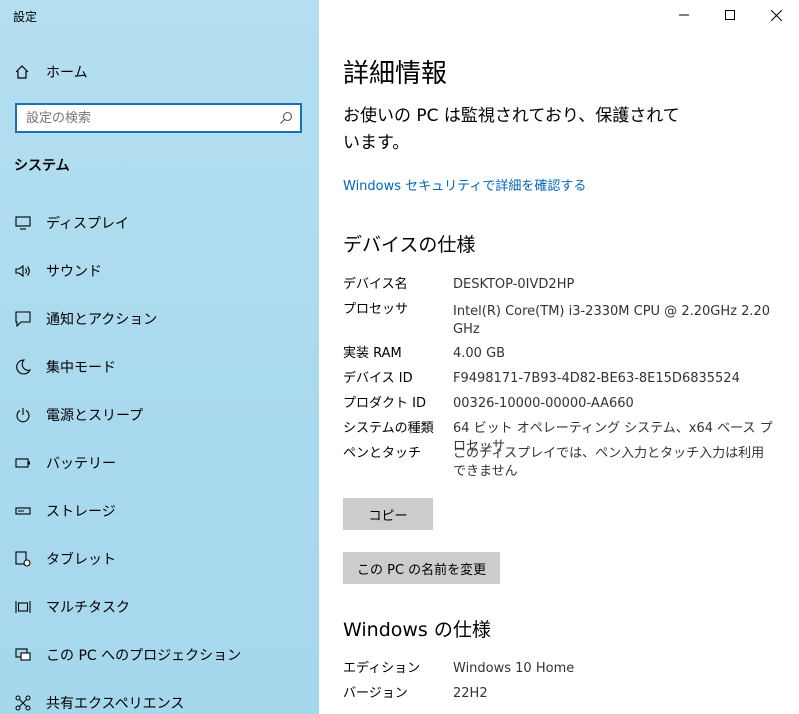 The width and height of the screenshot is (799, 714). I want to click on spec-value: 4.00 GB, so click(479, 353).